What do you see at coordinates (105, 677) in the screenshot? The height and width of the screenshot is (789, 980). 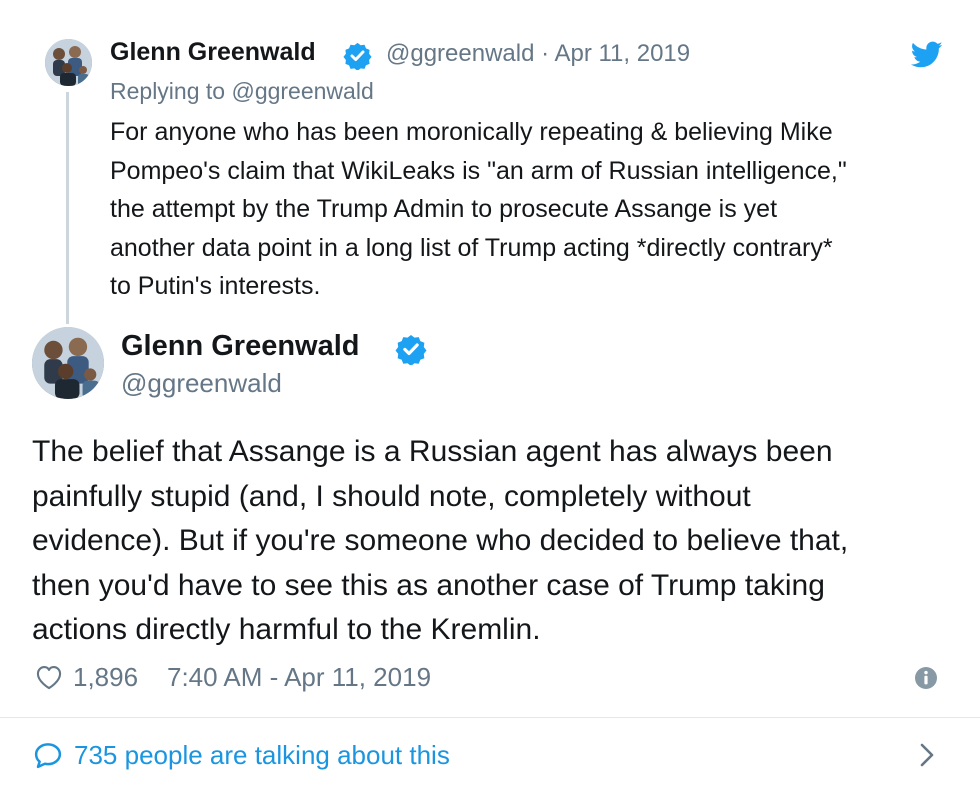 I see `like-count: 1,896` at bounding box center [105, 677].